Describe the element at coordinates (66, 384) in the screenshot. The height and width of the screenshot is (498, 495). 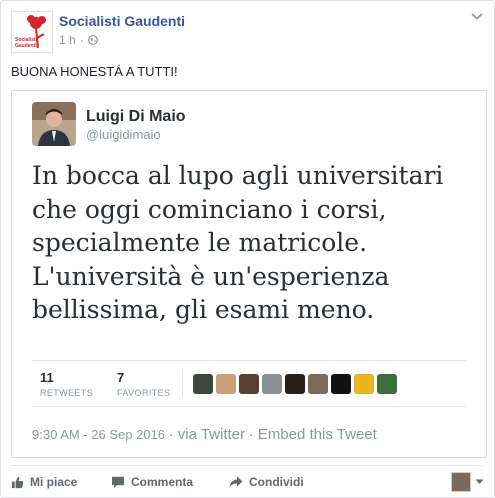
I see `retweets-stat: 11 RETWEETS` at that location.